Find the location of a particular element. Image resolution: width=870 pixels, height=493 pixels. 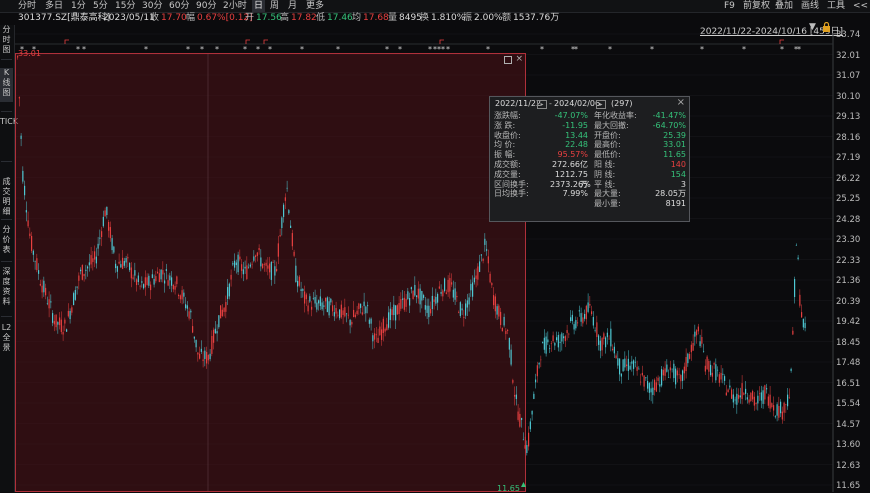

stat-label: 日均换手: is located at coordinates (511, 194).